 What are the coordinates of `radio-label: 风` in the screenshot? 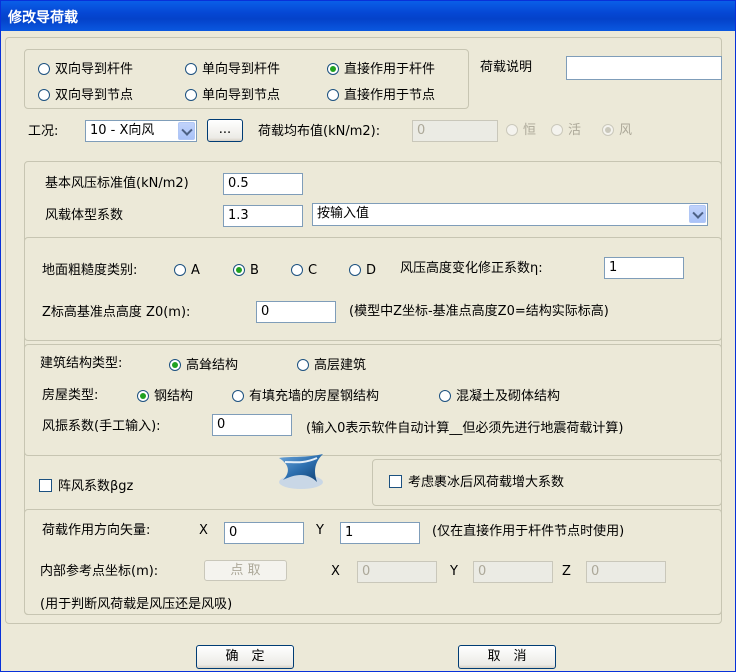 It's located at (626, 130).